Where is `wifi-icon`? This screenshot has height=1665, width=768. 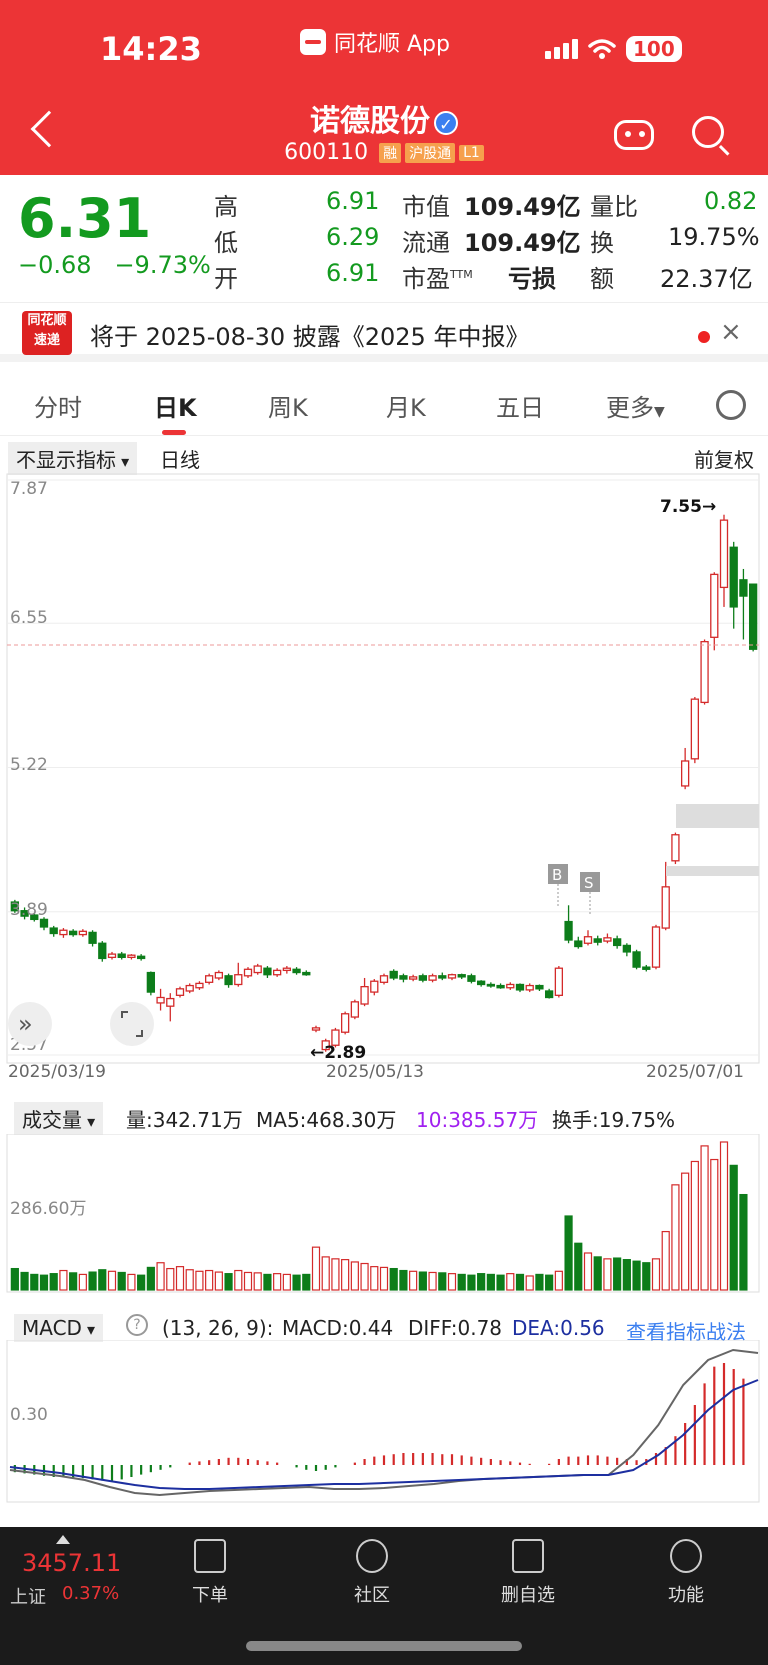
wifi-icon is located at coordinates (602, 49).